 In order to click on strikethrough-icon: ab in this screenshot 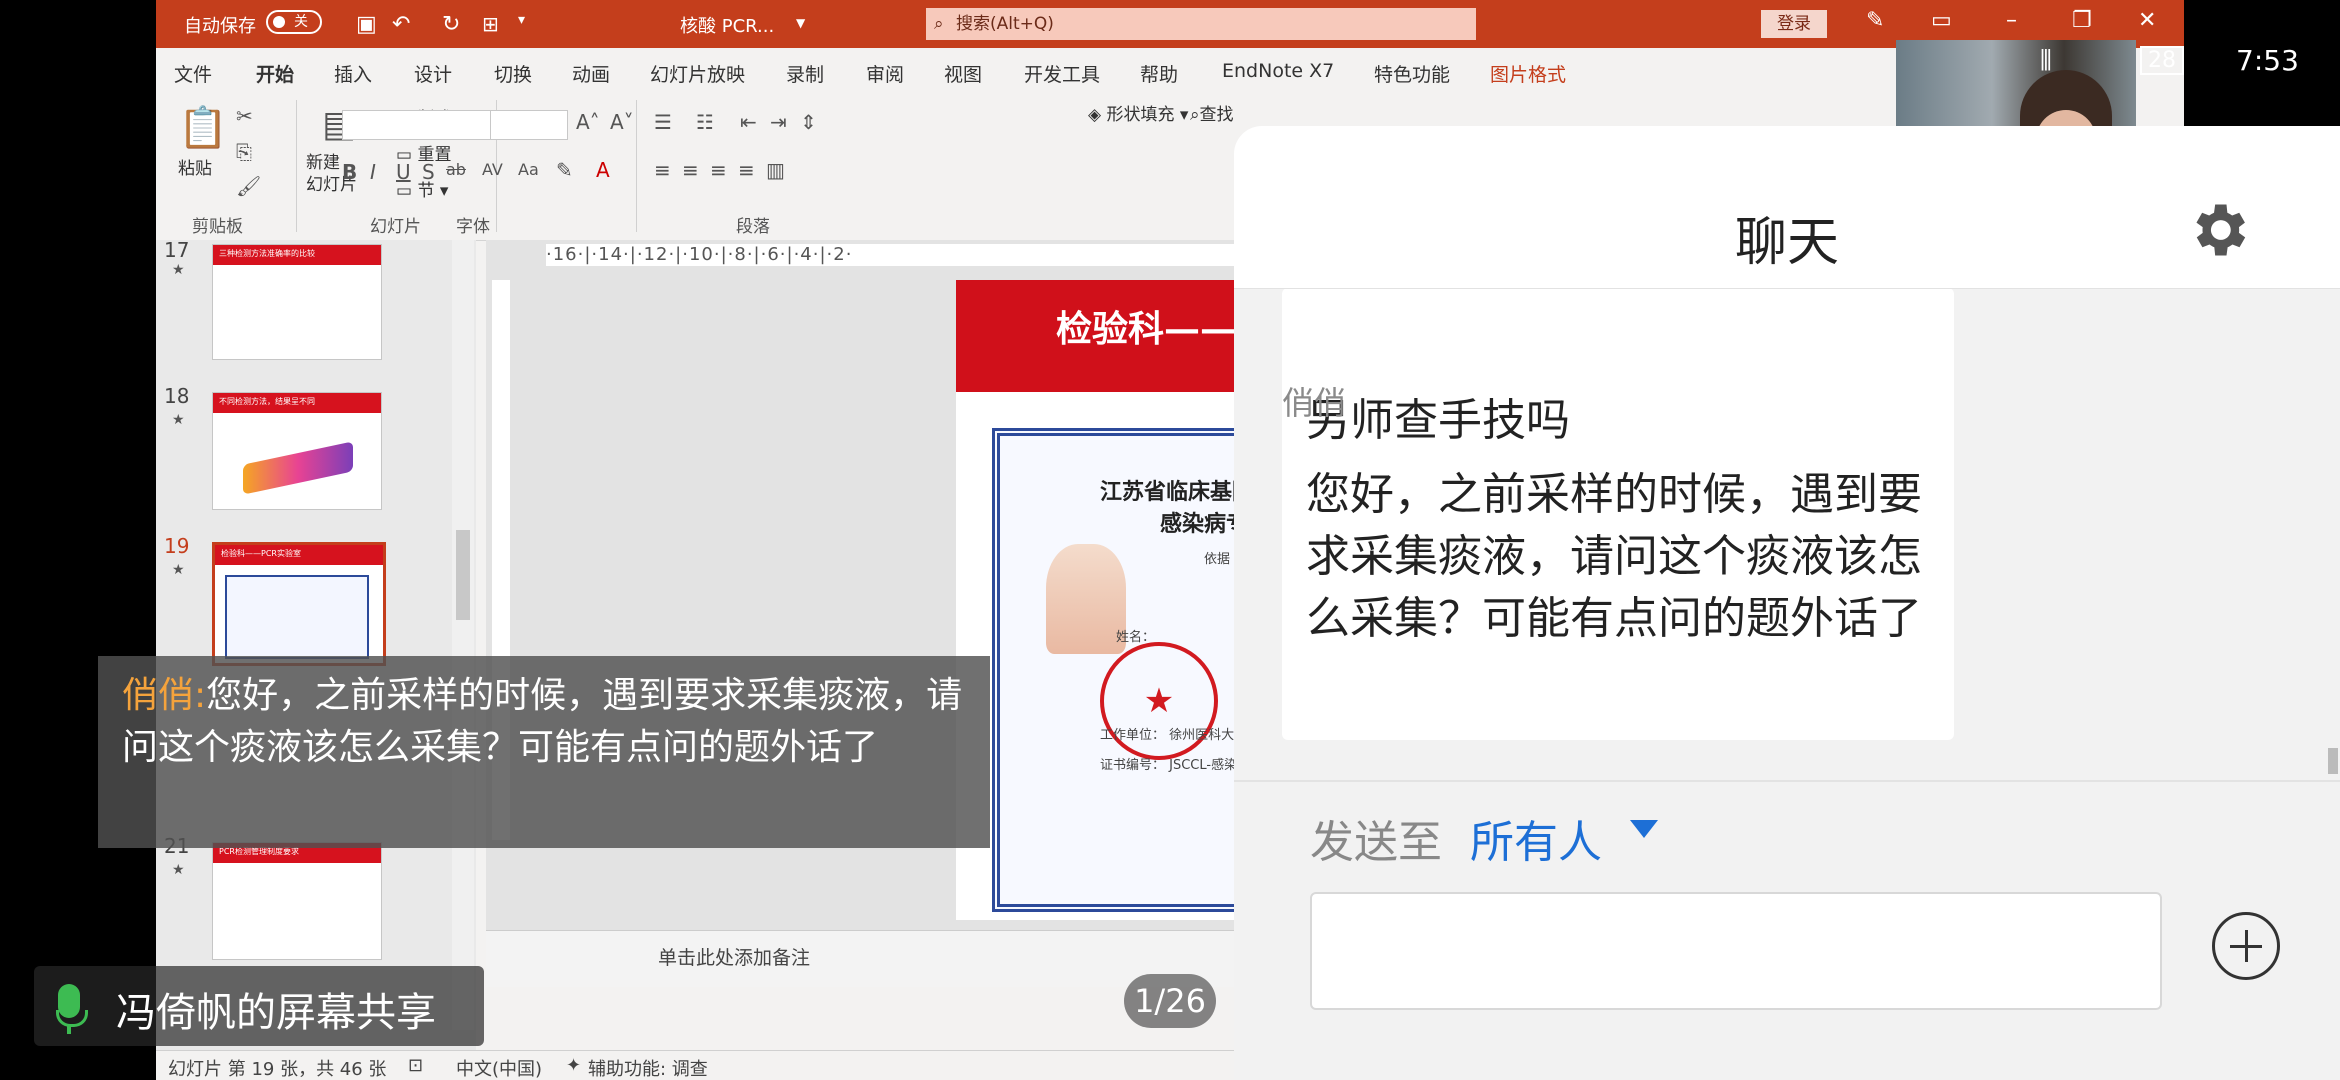, I will do `click(456, 169)`.